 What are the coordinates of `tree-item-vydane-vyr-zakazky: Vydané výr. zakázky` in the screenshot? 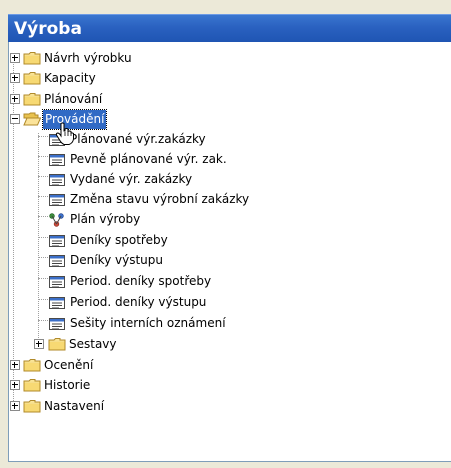 It's located at (224, 179).